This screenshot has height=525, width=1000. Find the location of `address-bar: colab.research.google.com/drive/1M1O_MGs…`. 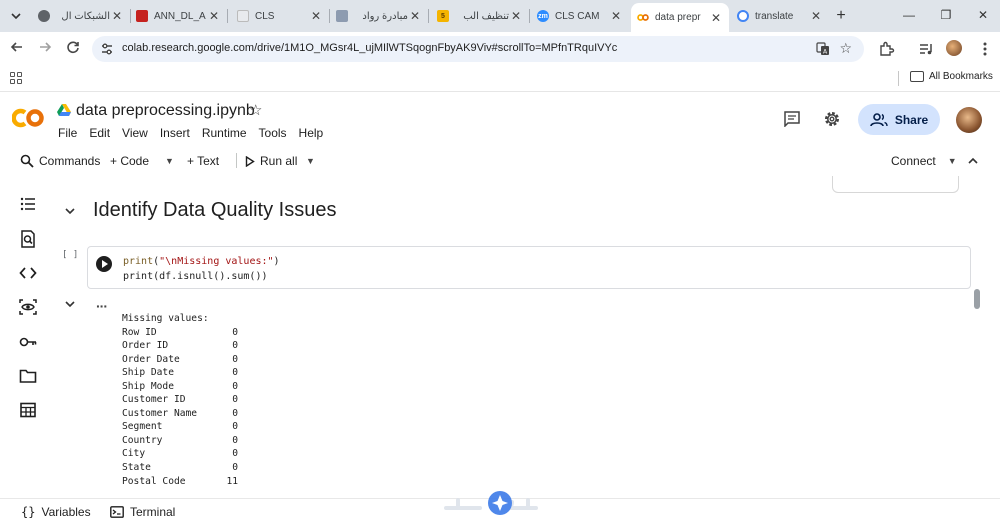

address-bar: colab.research.google.com/drive/1M1O_MGs… is located at coordinates (478, 49).